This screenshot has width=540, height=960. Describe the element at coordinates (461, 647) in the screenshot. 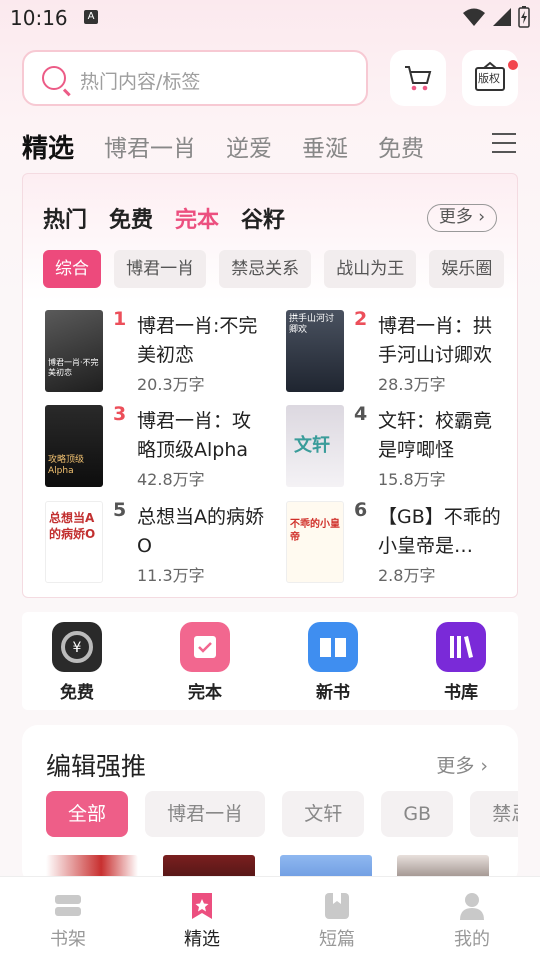

I see `library-icon` at that location.